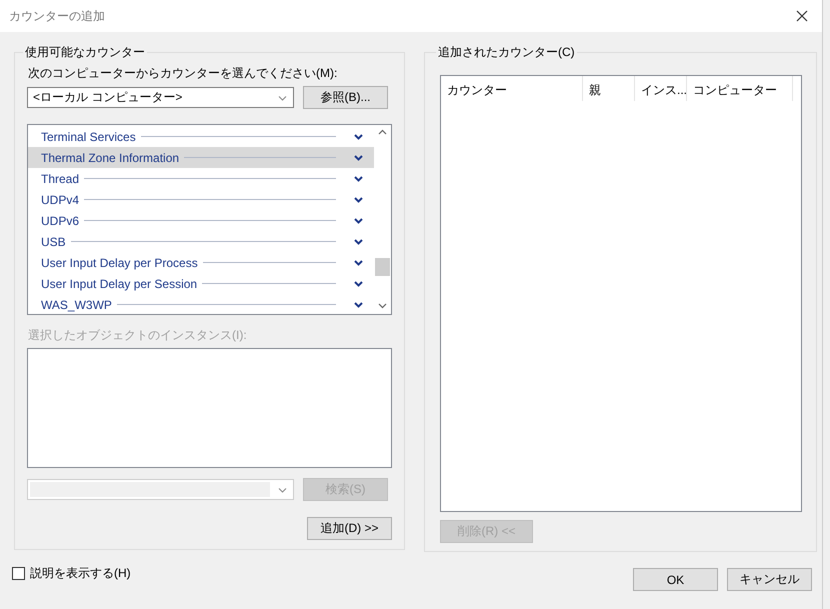 This screenshot has width=830, height=609. Describe the element at coordinates (802, 16) in the screenshot. I see `close-icon` at that location.